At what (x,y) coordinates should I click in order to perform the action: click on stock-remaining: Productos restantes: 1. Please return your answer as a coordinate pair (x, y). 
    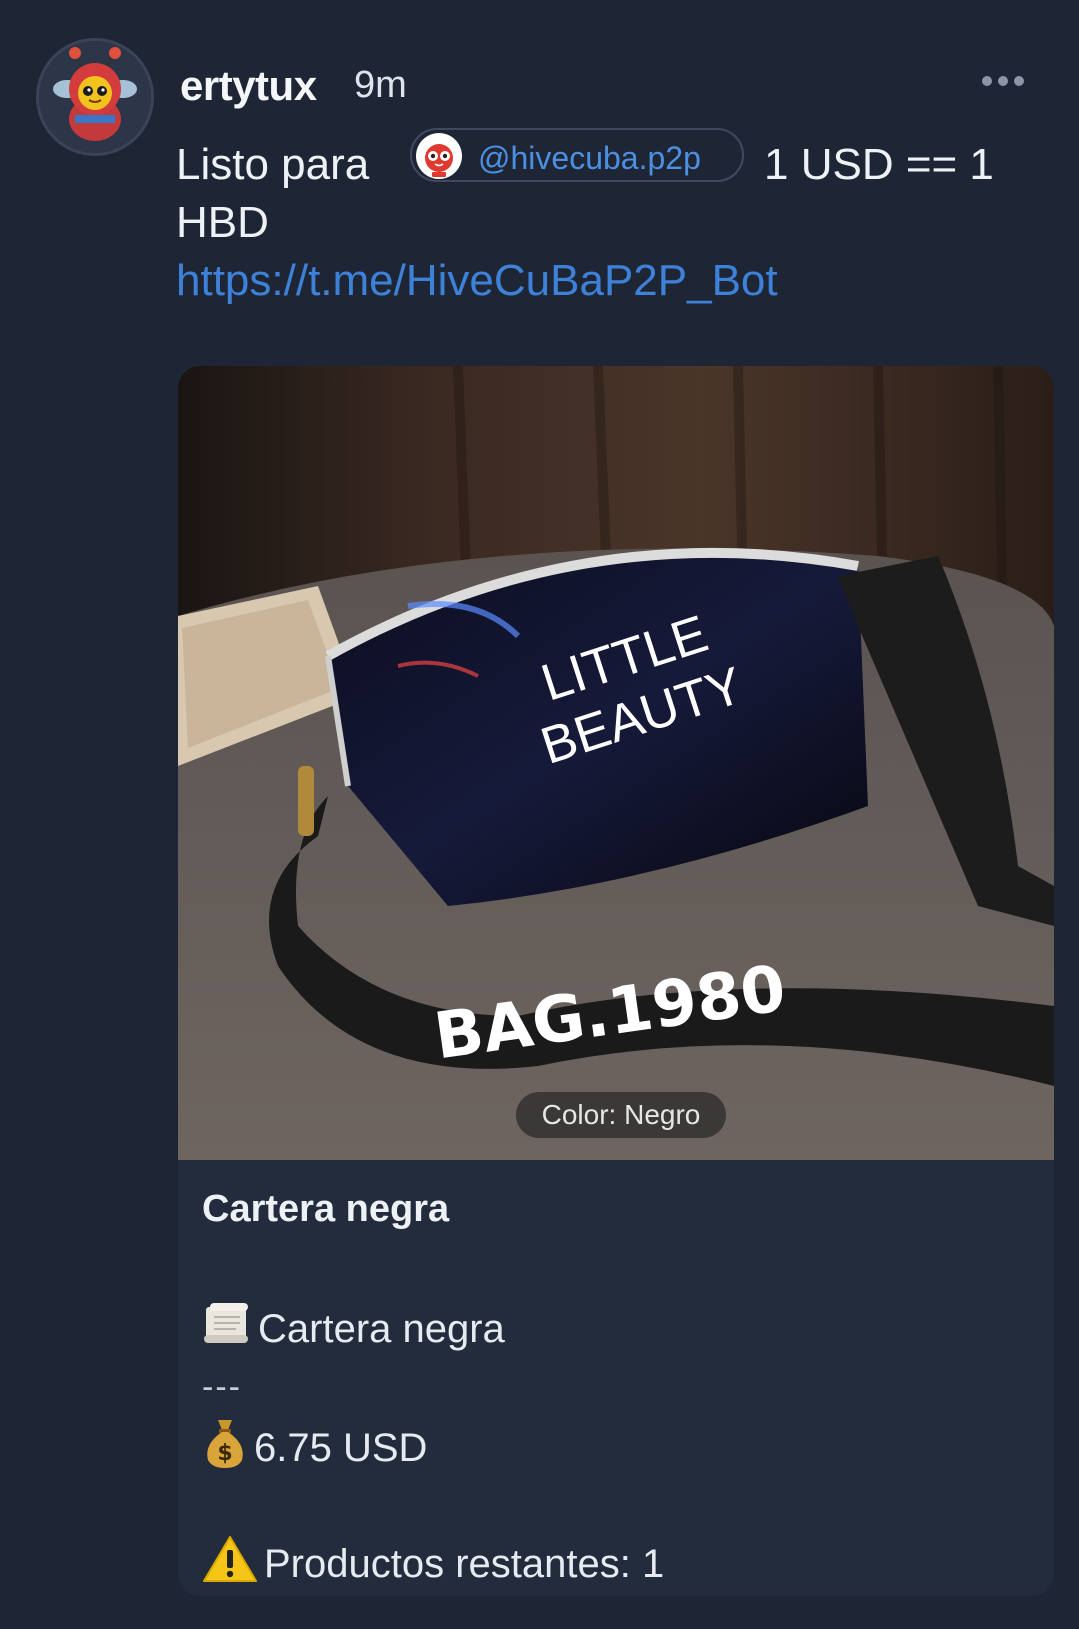
    Looking at the image, I should click on (464, 1563).